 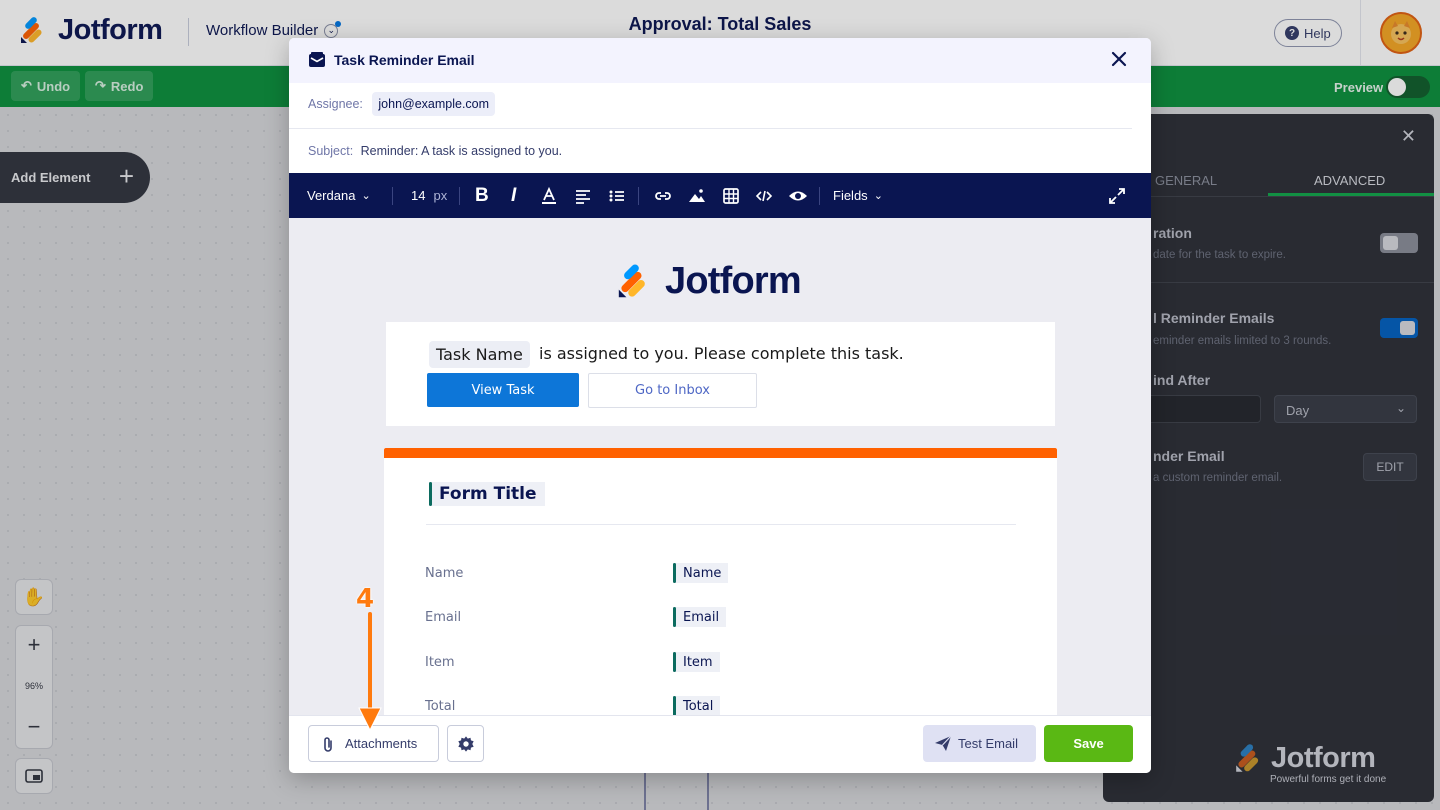 What do you see at coordinates (365, 599) in the screenshot?
I see `step-number-annotation: 4` at bounding box center [365, 599].